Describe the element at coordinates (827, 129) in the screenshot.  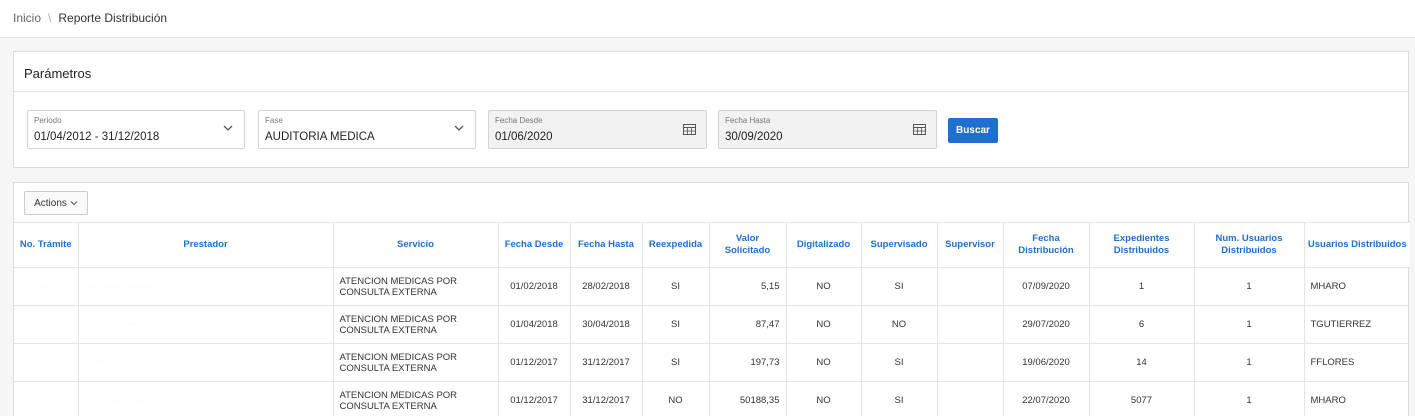
I see `fecha-hasta-field: Fecha Hasta 30/09/2020` at that location.